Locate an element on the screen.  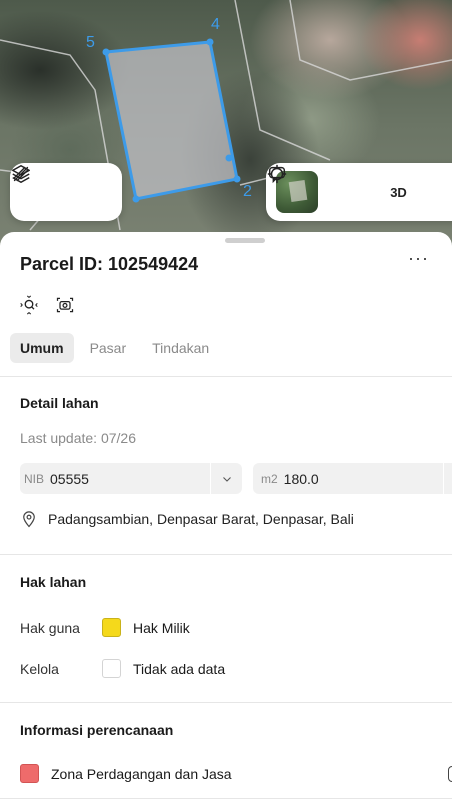
zone-label: Zona Perdagangan dan Jasa is located at coordinates (141, 773).